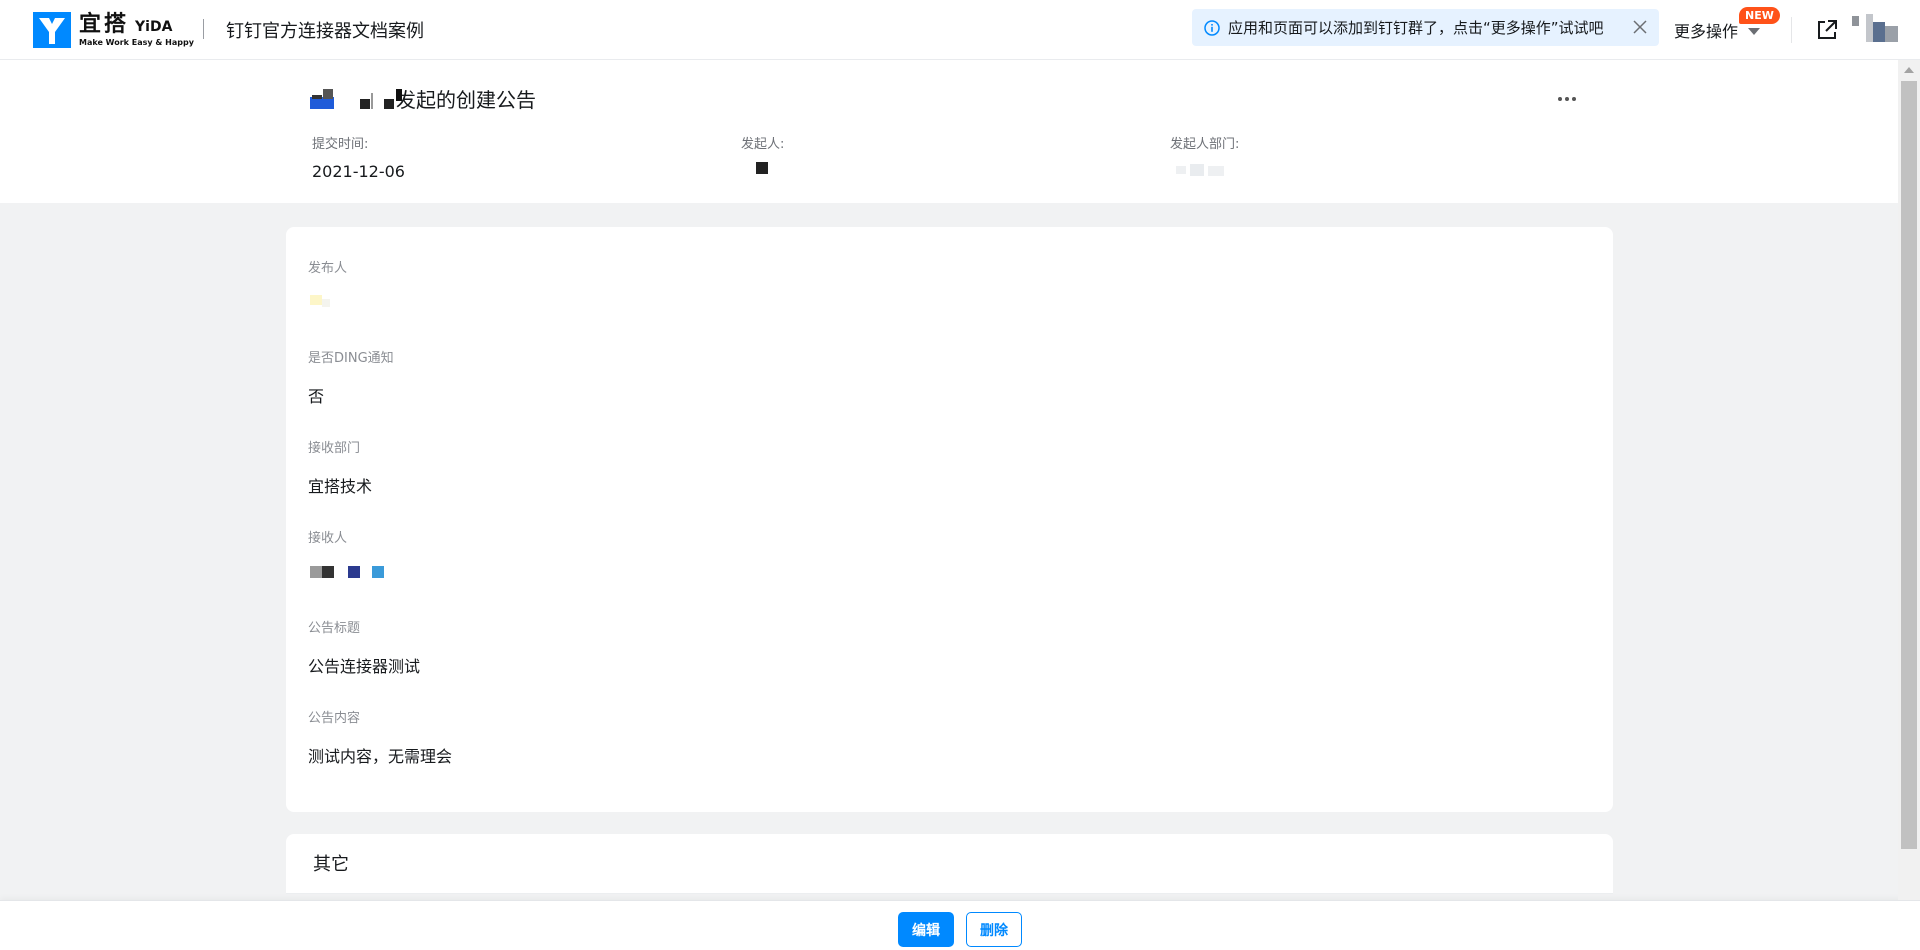 This screenshot has height=950, width=1920. I want to click on bottom-action-bar: 编辑 删除, so click(960, 925).